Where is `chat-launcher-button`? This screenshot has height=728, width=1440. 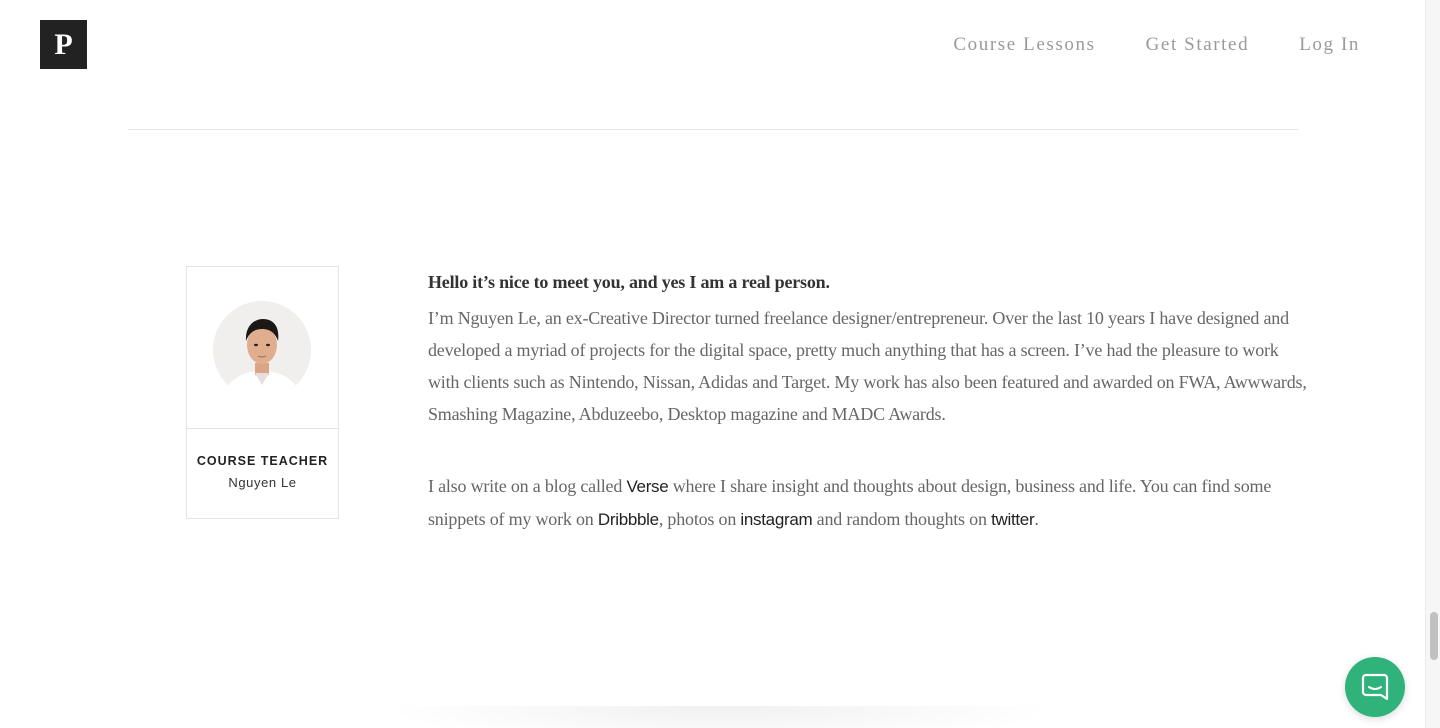
chat-launcher-button is located at coordinates (1375, 687).